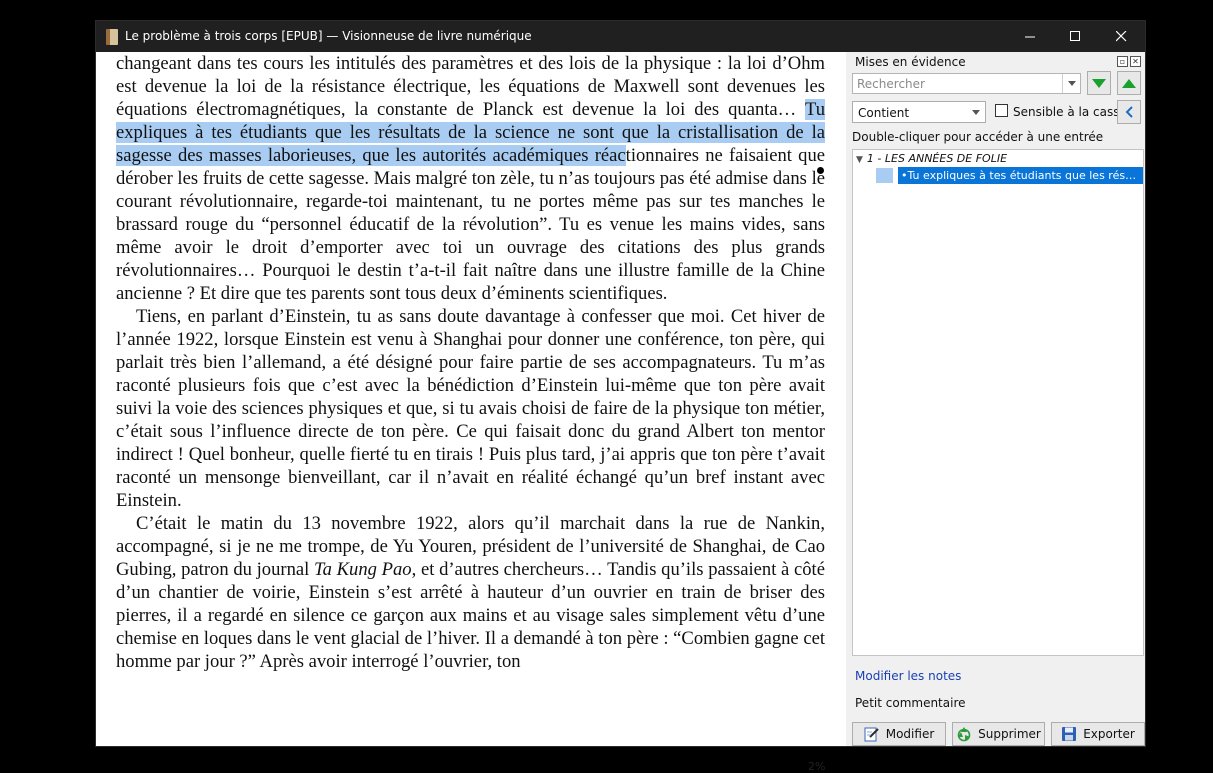 This screenshot has height=773, width=1213. I want to click on floppy-disk-icon, so click(1069, 734).